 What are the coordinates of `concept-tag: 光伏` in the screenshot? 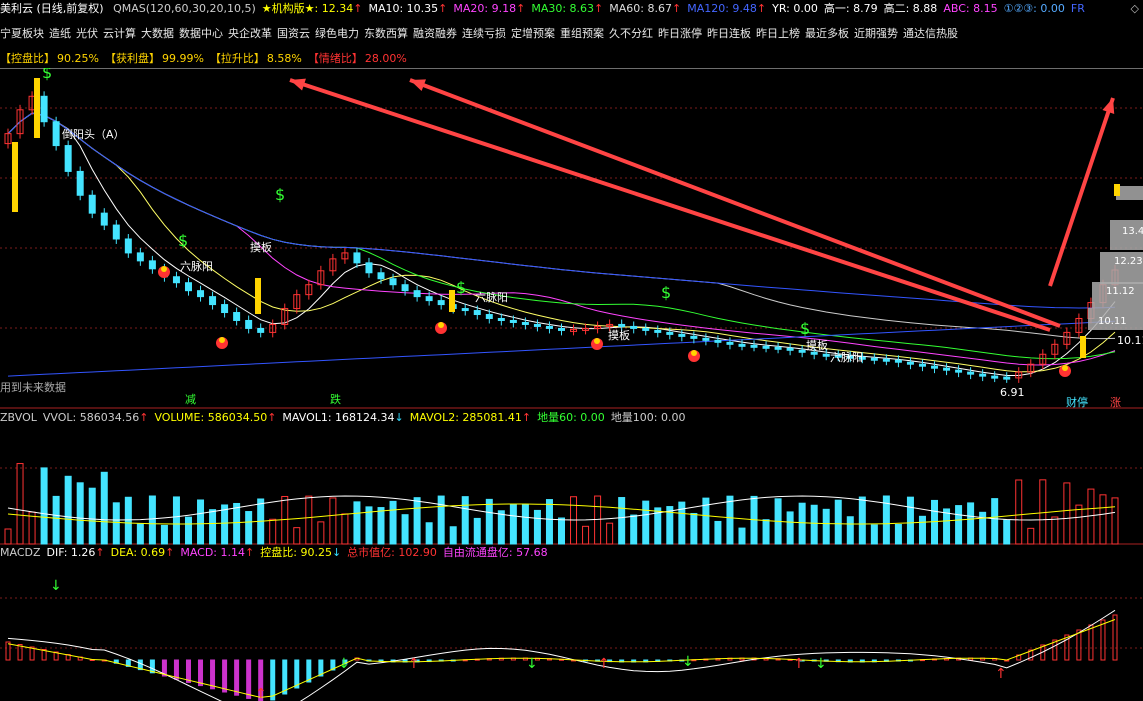 It's located at (87, 33).